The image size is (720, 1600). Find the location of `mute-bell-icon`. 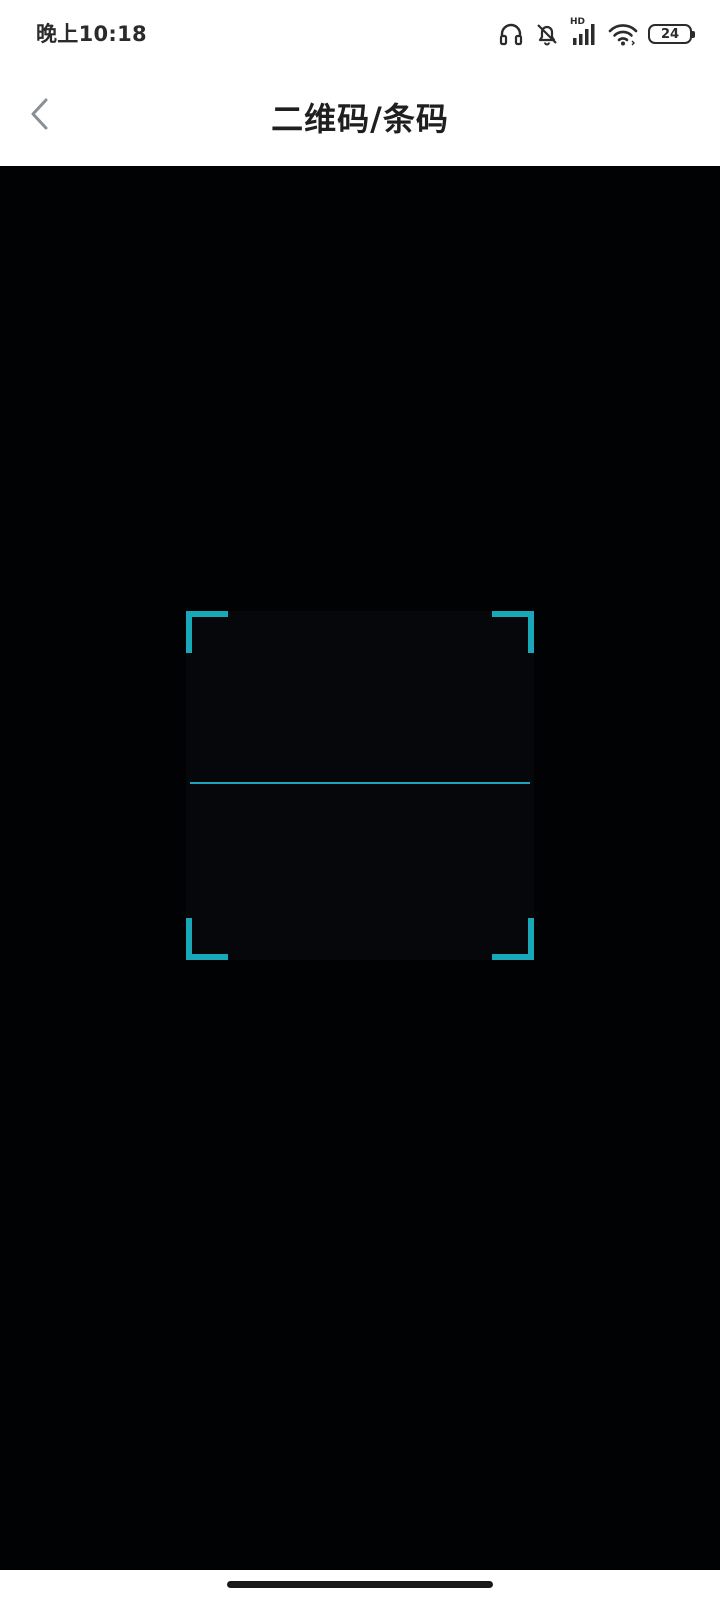

mute-bell-icon is located at coordinates (547, 34).